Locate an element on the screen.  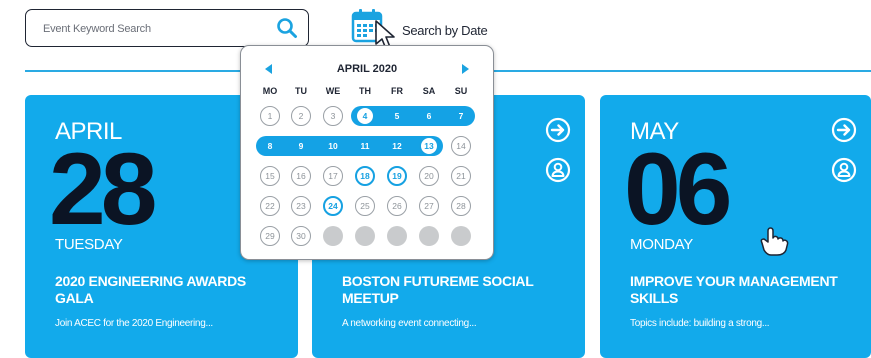
calendar-day: 28 is located at coordinates (461, 206).